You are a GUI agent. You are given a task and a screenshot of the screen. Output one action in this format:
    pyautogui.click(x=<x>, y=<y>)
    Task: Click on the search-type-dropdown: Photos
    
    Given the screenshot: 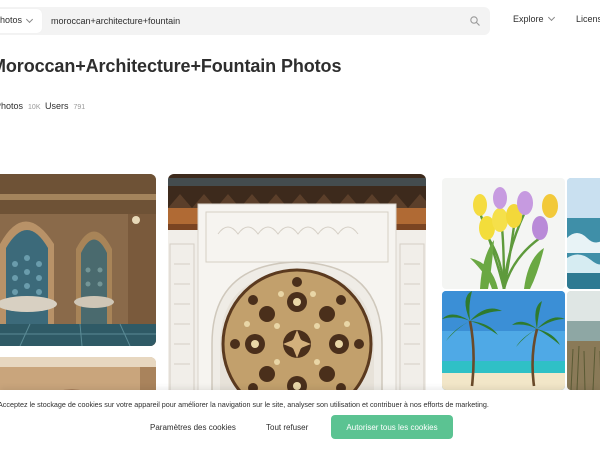 What is the action you would take?
    pyautogui.click(x=21, y=21)
    